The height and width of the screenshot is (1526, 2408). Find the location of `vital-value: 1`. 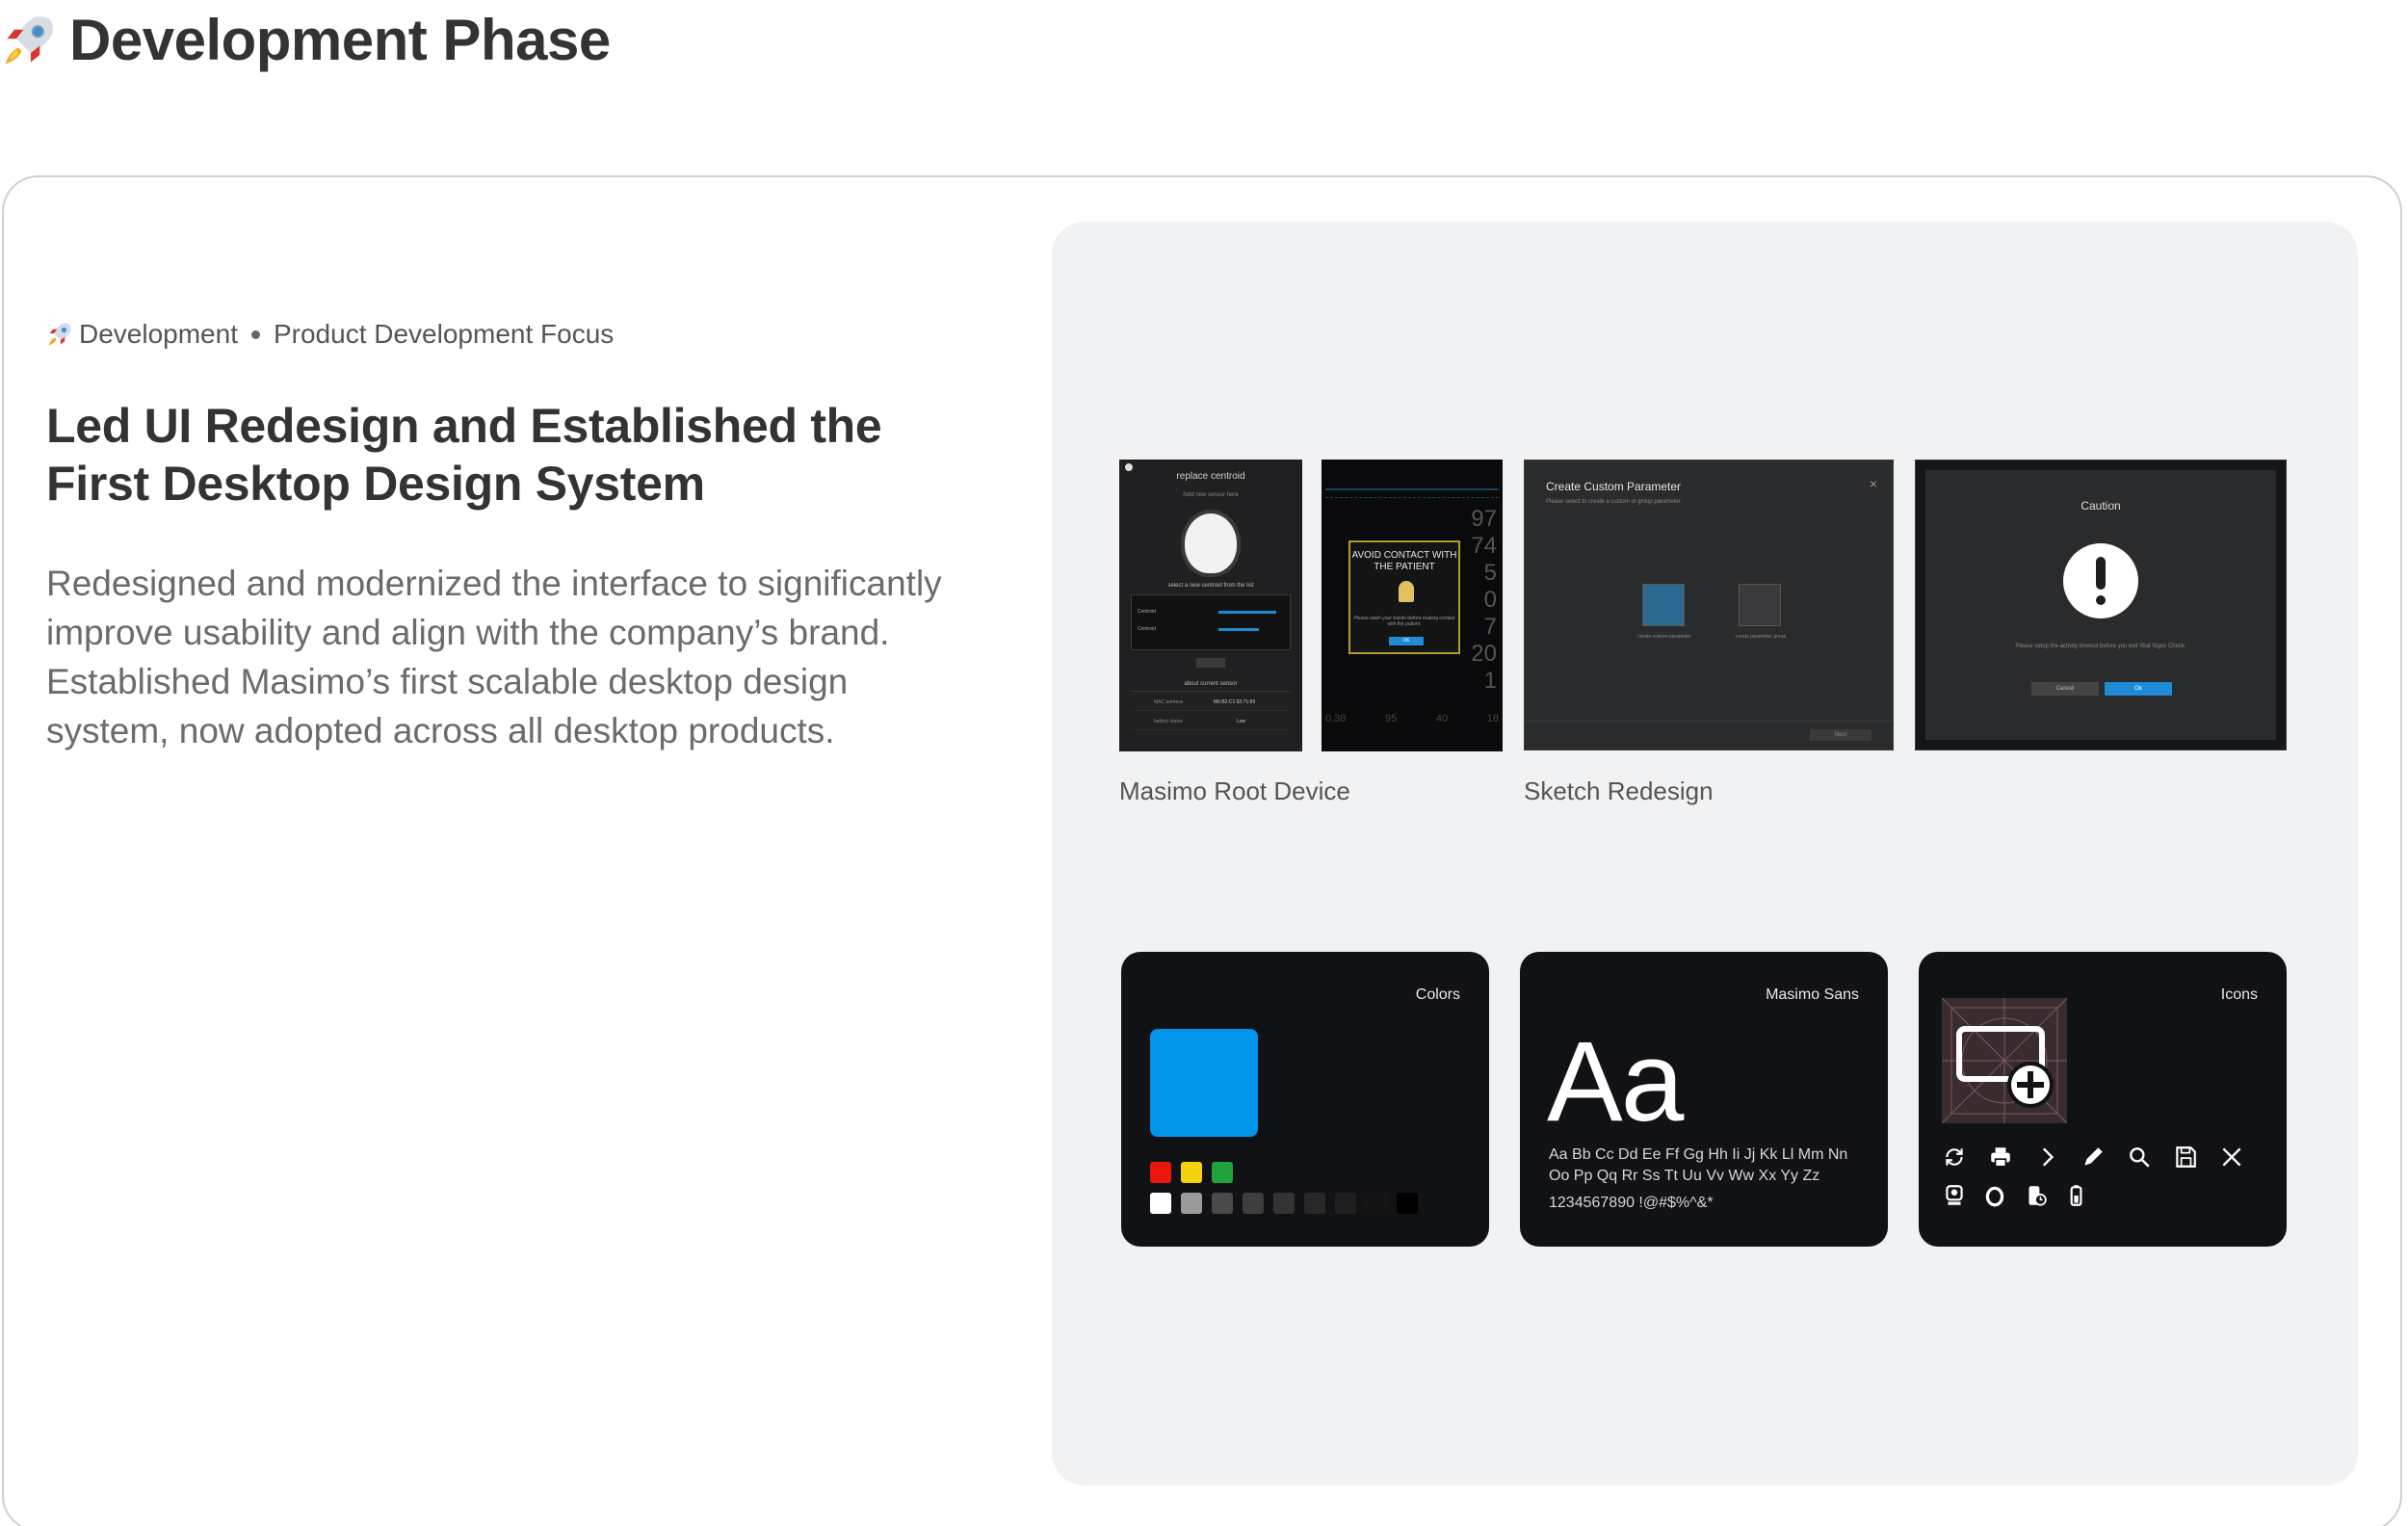

vital-value: 1 is located at coordinates (1490, 681).